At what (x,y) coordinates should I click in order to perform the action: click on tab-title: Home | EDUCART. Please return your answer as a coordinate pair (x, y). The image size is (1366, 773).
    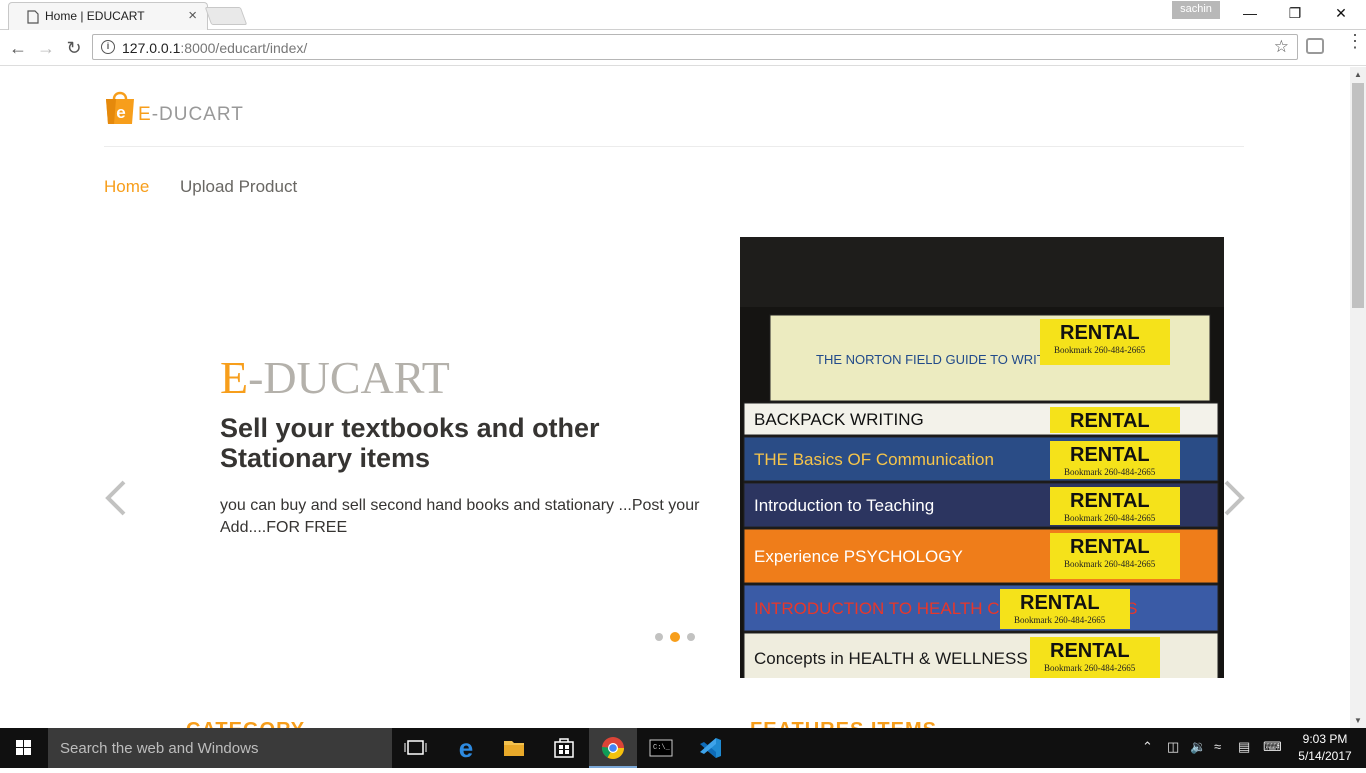
    Looking at the image, I should click on (95, 16).